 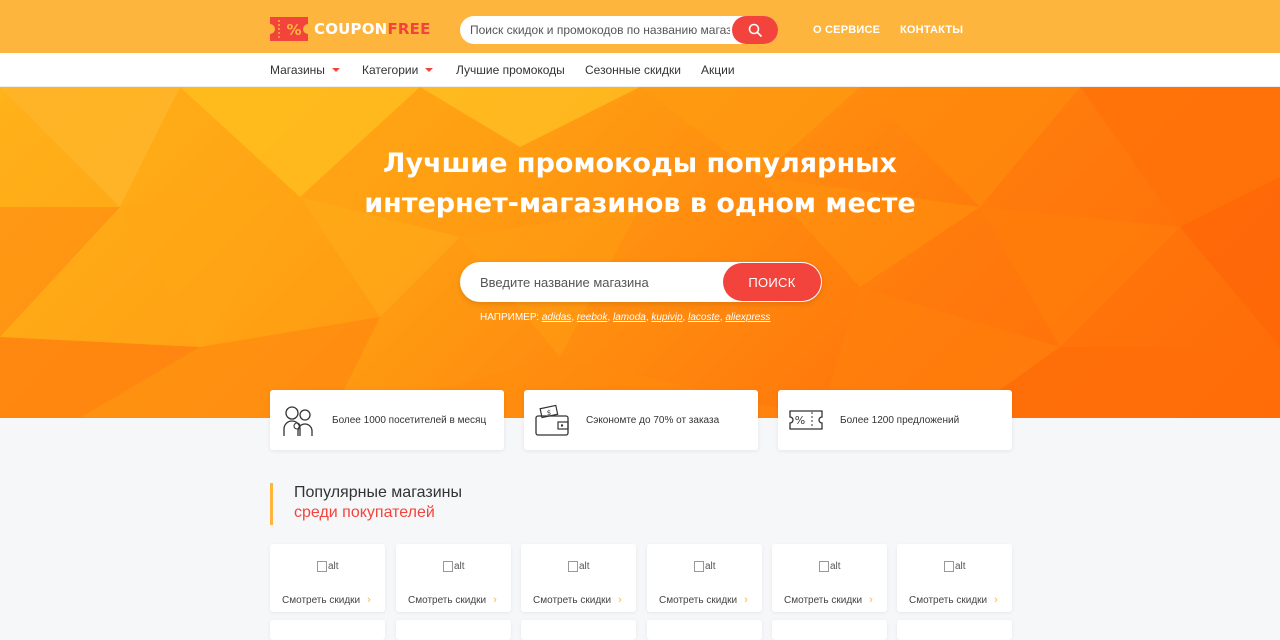 I want to click on hero-title-line2: интернет-магазинов в одном месте, so click(x=640, y=203).